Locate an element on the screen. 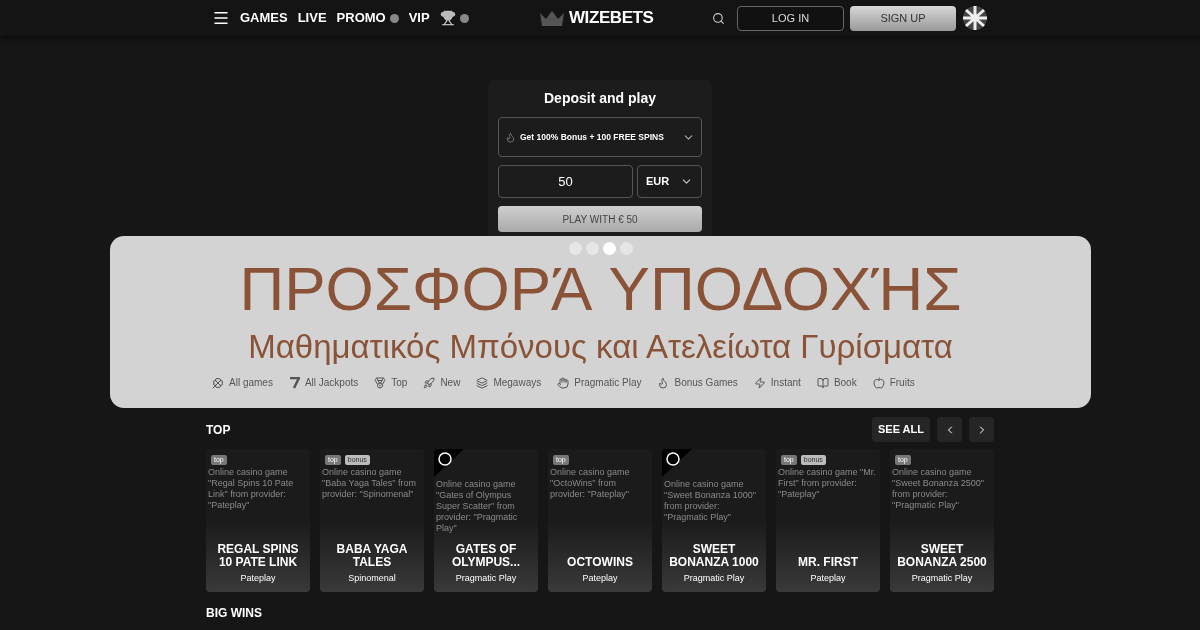 Image resolution: width=1200 pixels, height=630 pixels. category-link: Megaways is located at coordinates (517, 382).